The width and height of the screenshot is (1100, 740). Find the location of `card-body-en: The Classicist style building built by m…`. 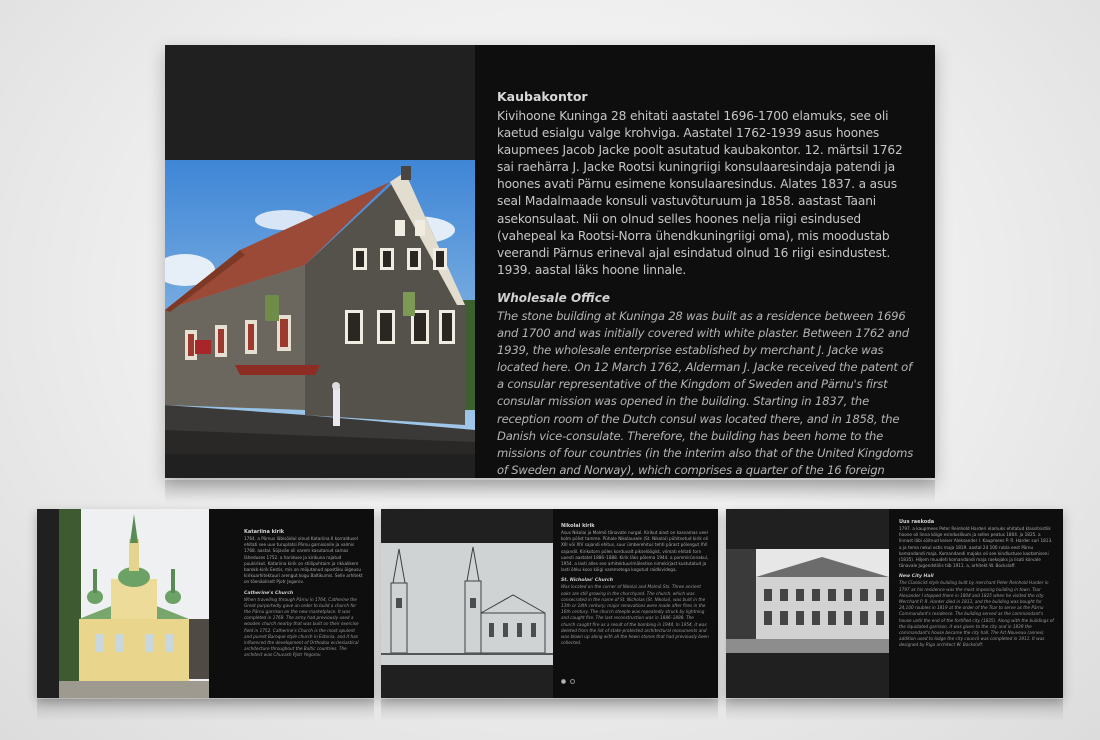

card-body-en: The Classicist style building built by m… is located at coordinates (976, 614).